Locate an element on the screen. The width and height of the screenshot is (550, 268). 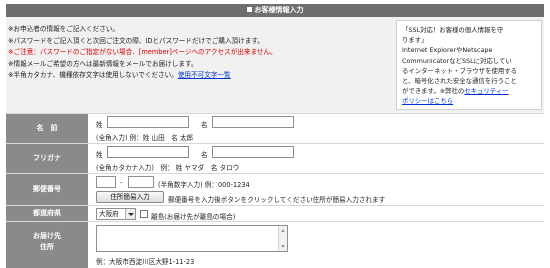
unusable-characters-link: 使用不可文字一覧 is located at coordinates (204, 75).